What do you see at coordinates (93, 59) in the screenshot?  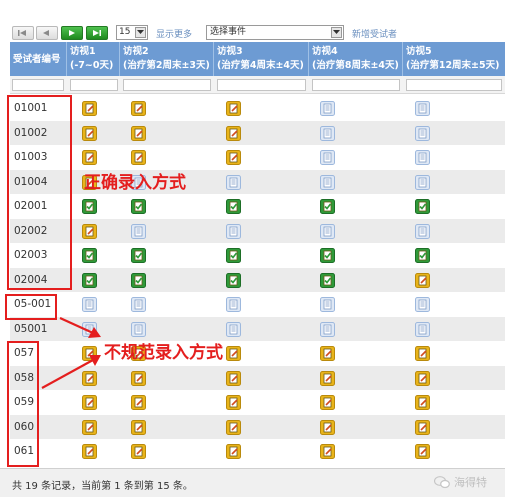 I see `column-header-visit-1: 访视1 (-7~0天)` at bounding box center [93, 59].